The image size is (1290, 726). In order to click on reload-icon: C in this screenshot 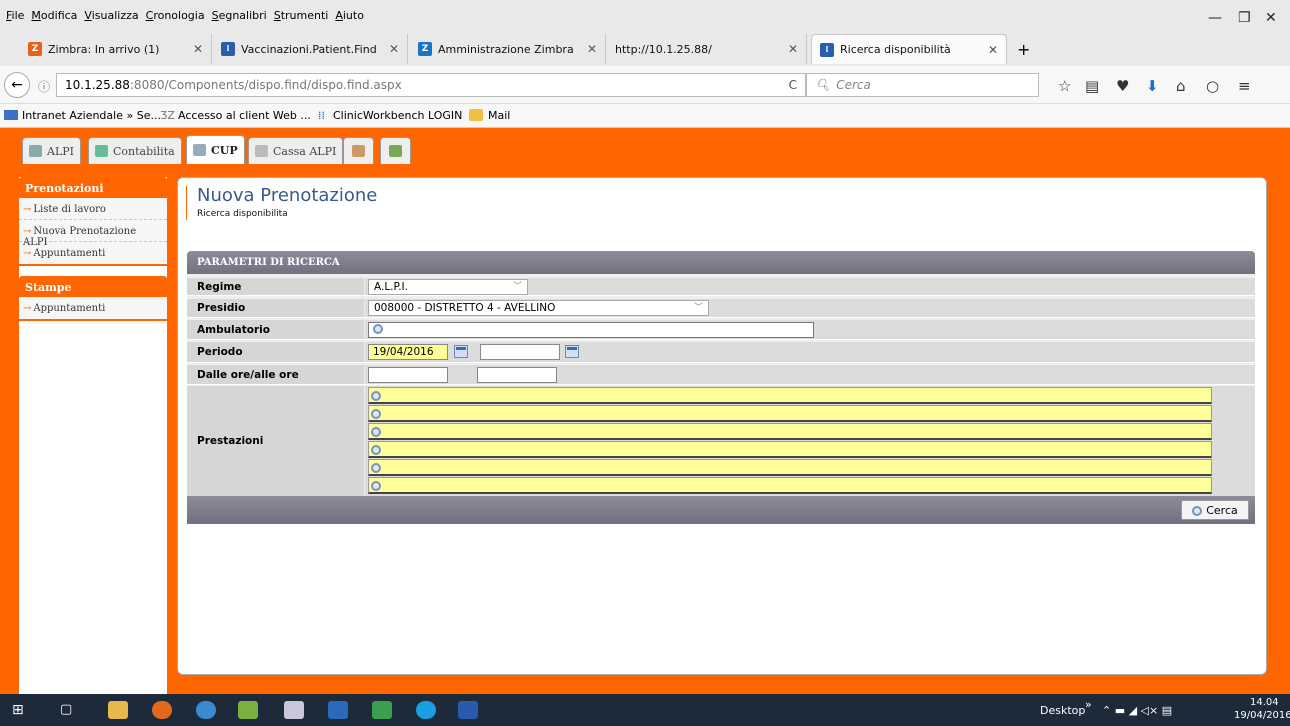, I will do `click(793, 85)`.